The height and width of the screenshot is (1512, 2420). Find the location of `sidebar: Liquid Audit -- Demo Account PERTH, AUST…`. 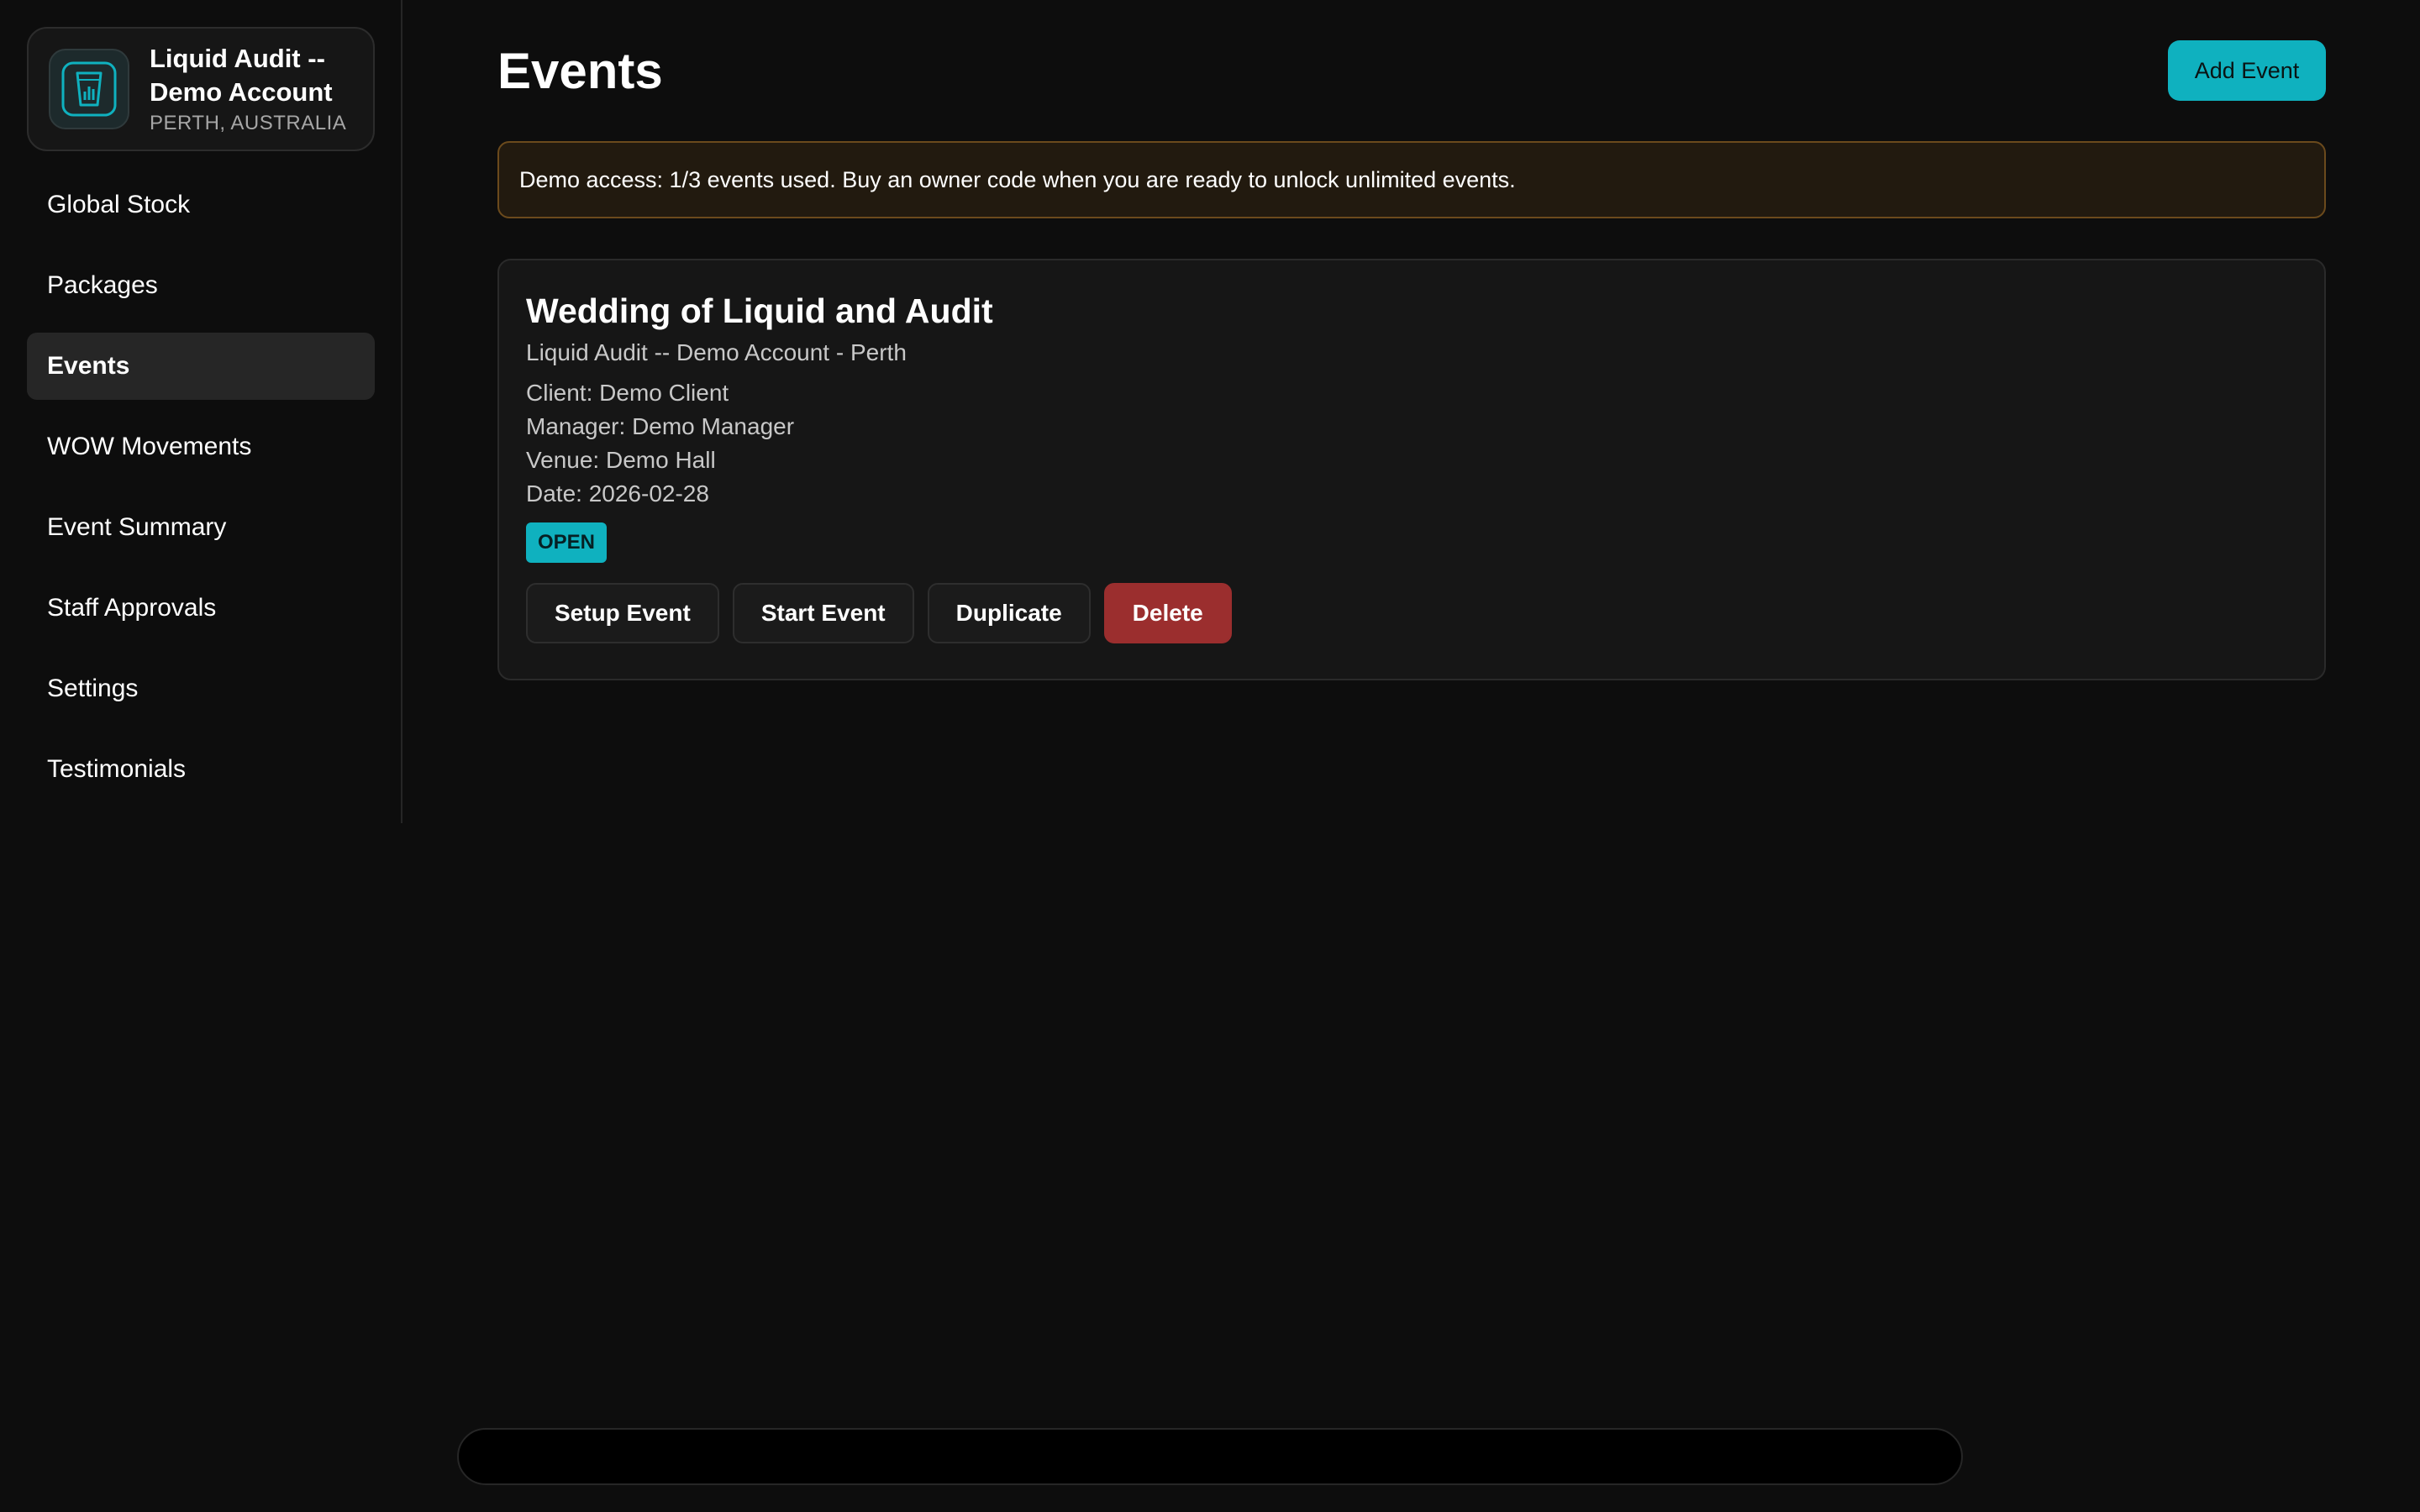

sidebar: Liquid Audit -- Demo Account PERTH, AUST… is located at coordinates (201, 411).